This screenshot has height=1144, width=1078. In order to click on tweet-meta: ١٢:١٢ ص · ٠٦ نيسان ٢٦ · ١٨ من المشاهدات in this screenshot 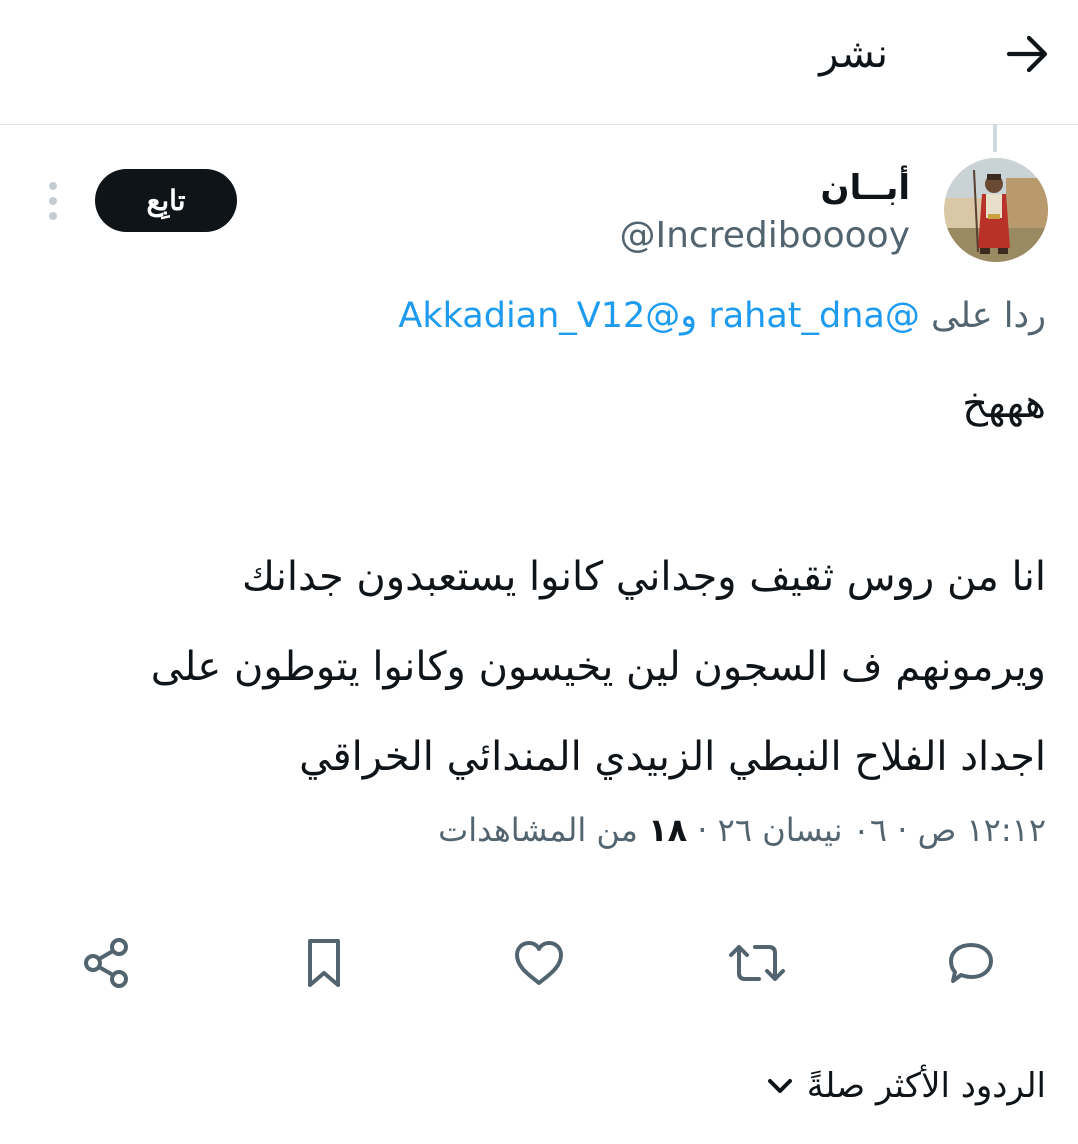, I will do `click(742, 830)`.